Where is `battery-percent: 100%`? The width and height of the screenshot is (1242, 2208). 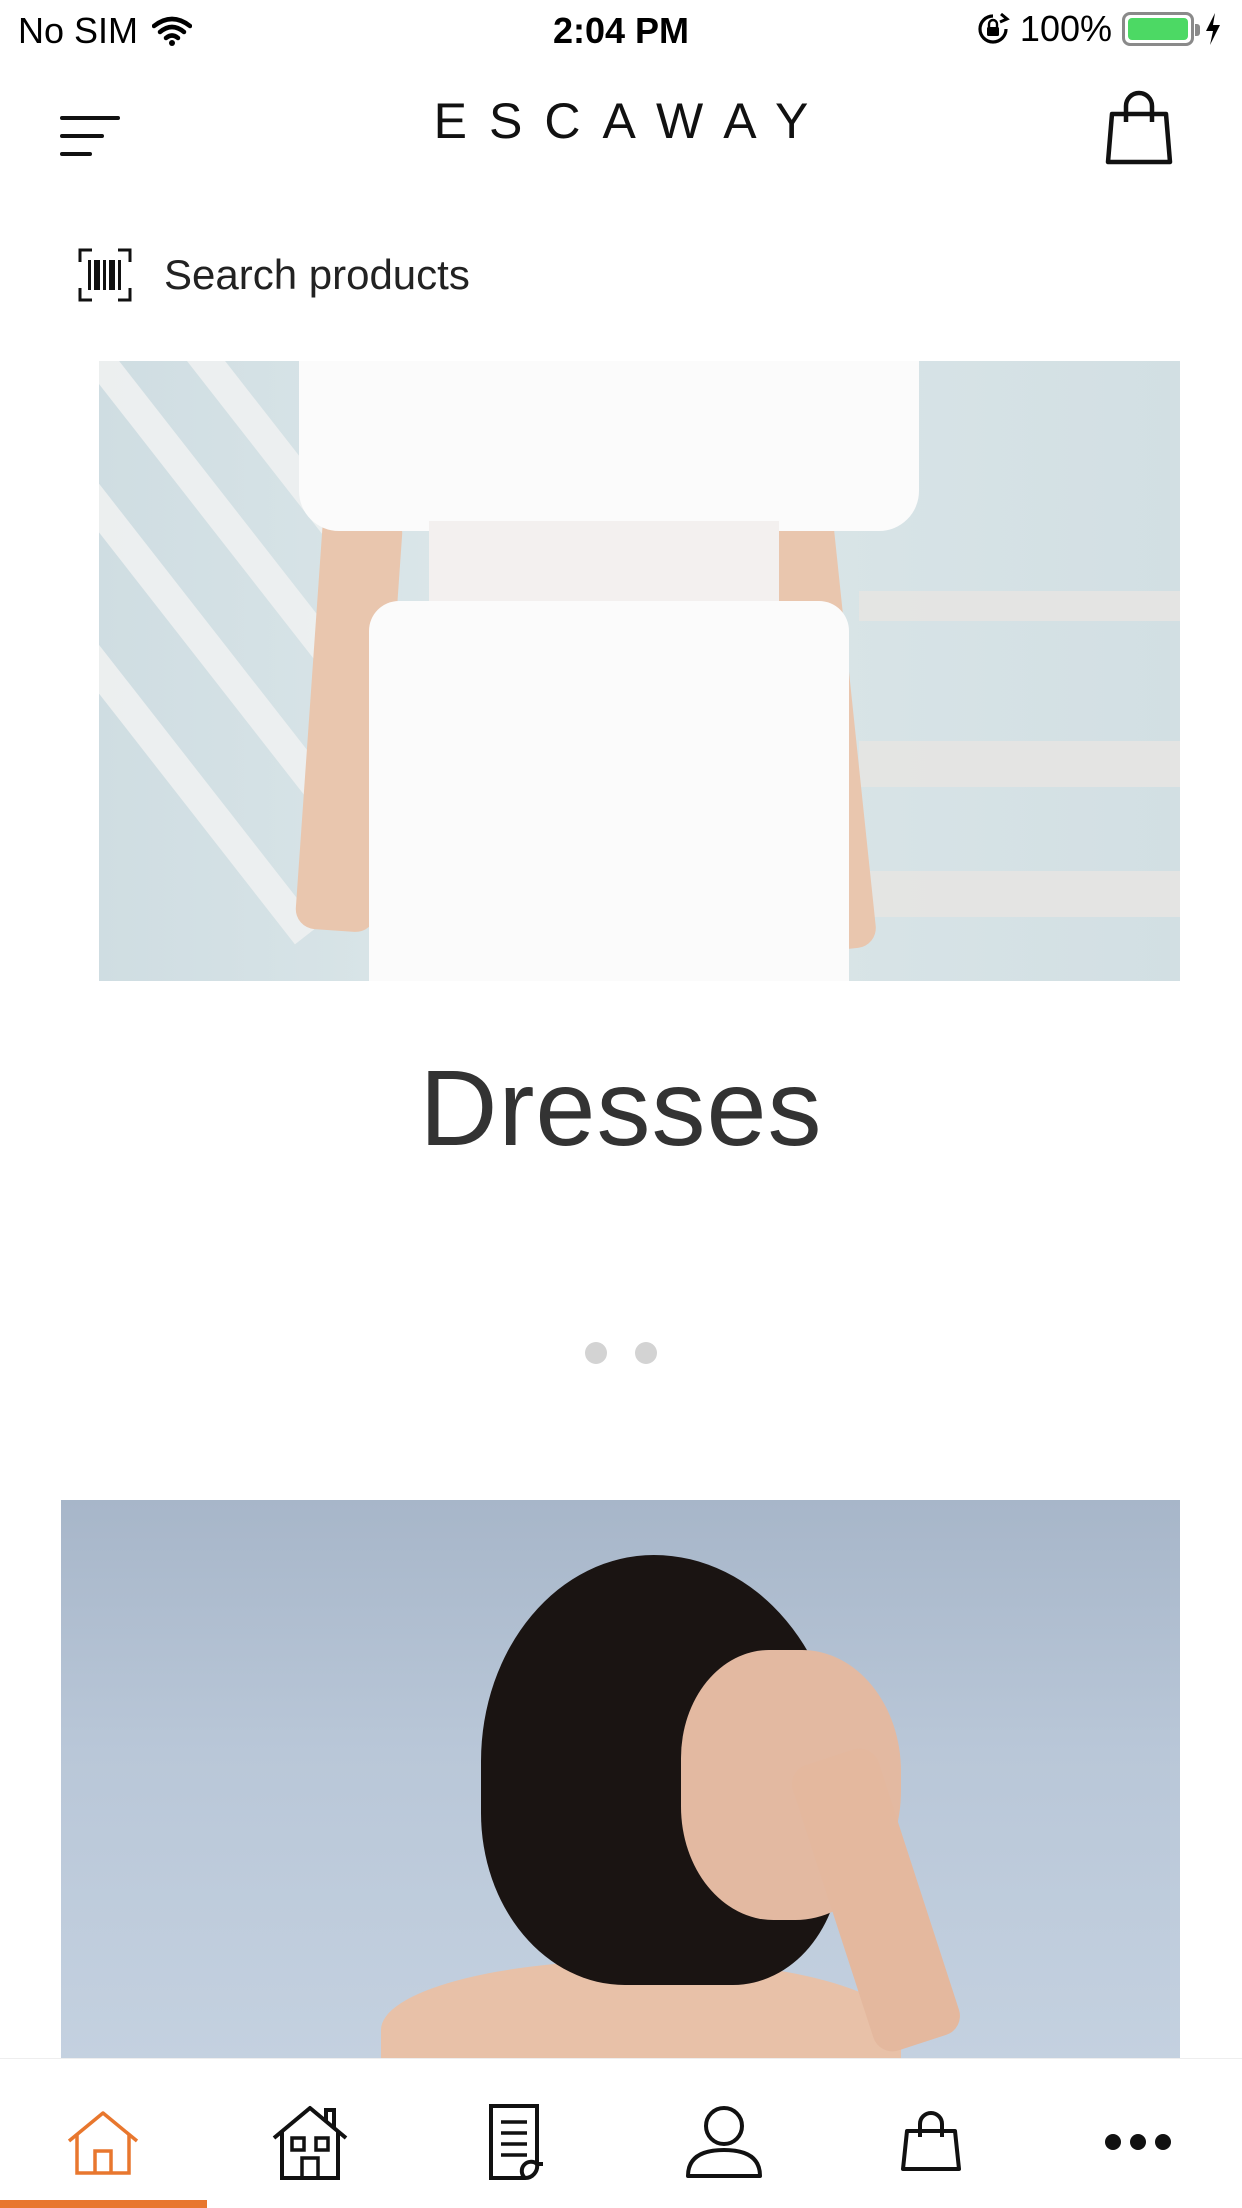 battery-percent: 100% is located at coordinates (1065, 28).